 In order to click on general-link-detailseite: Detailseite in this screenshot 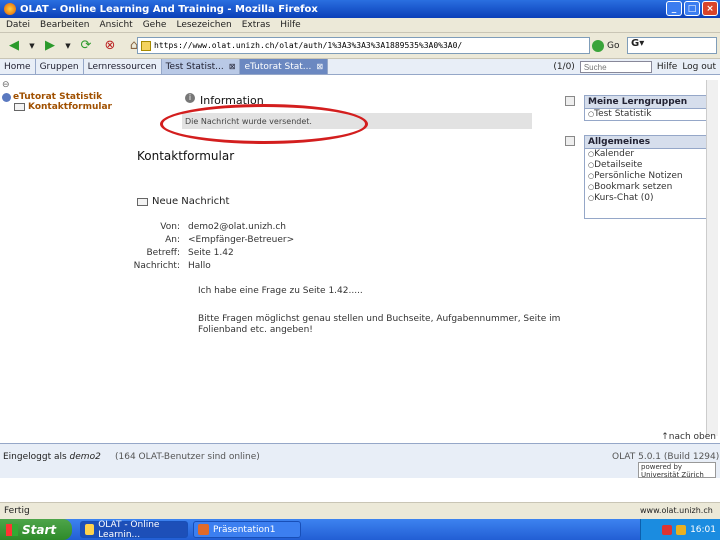, I will do `click(650, 165)`.